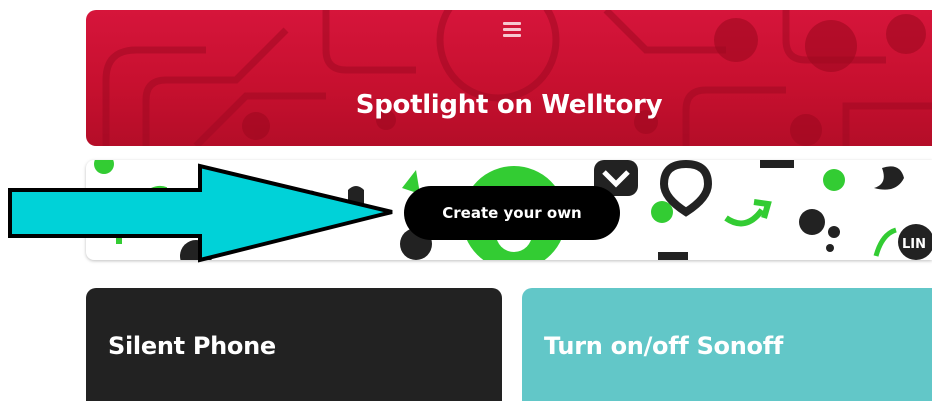 Image resolution: width=932 pixels, height=401 pixels. Describe the element at coordinates (744, 217) in the screenshot. I see `trend-arrow-icon` at that location.